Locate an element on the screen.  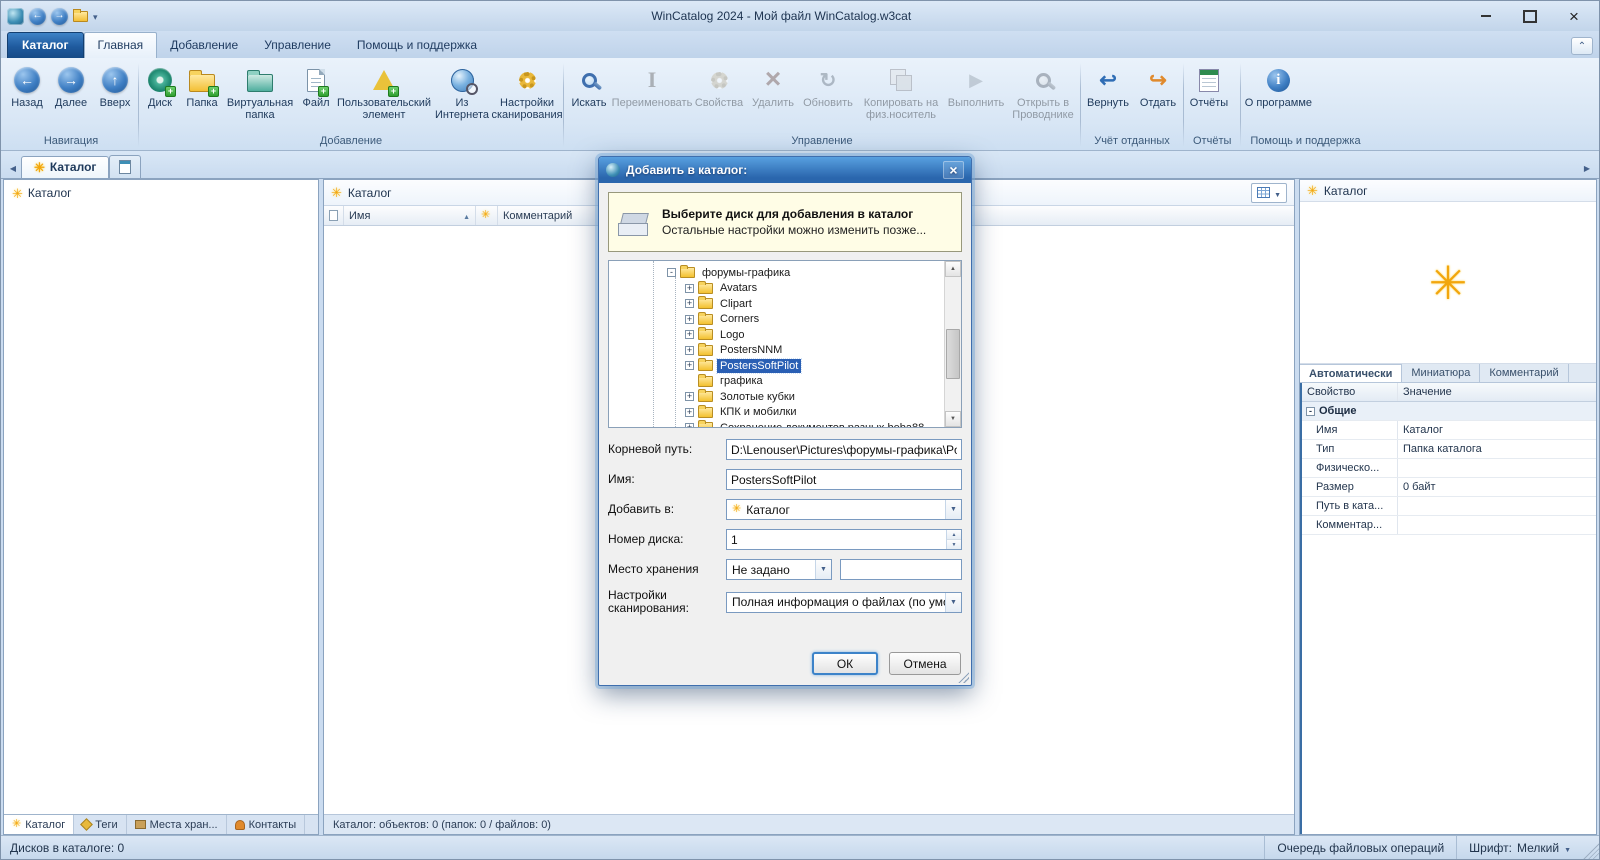
preview-tab-automatic: Автоматически is located at coordinates (1351, 373).